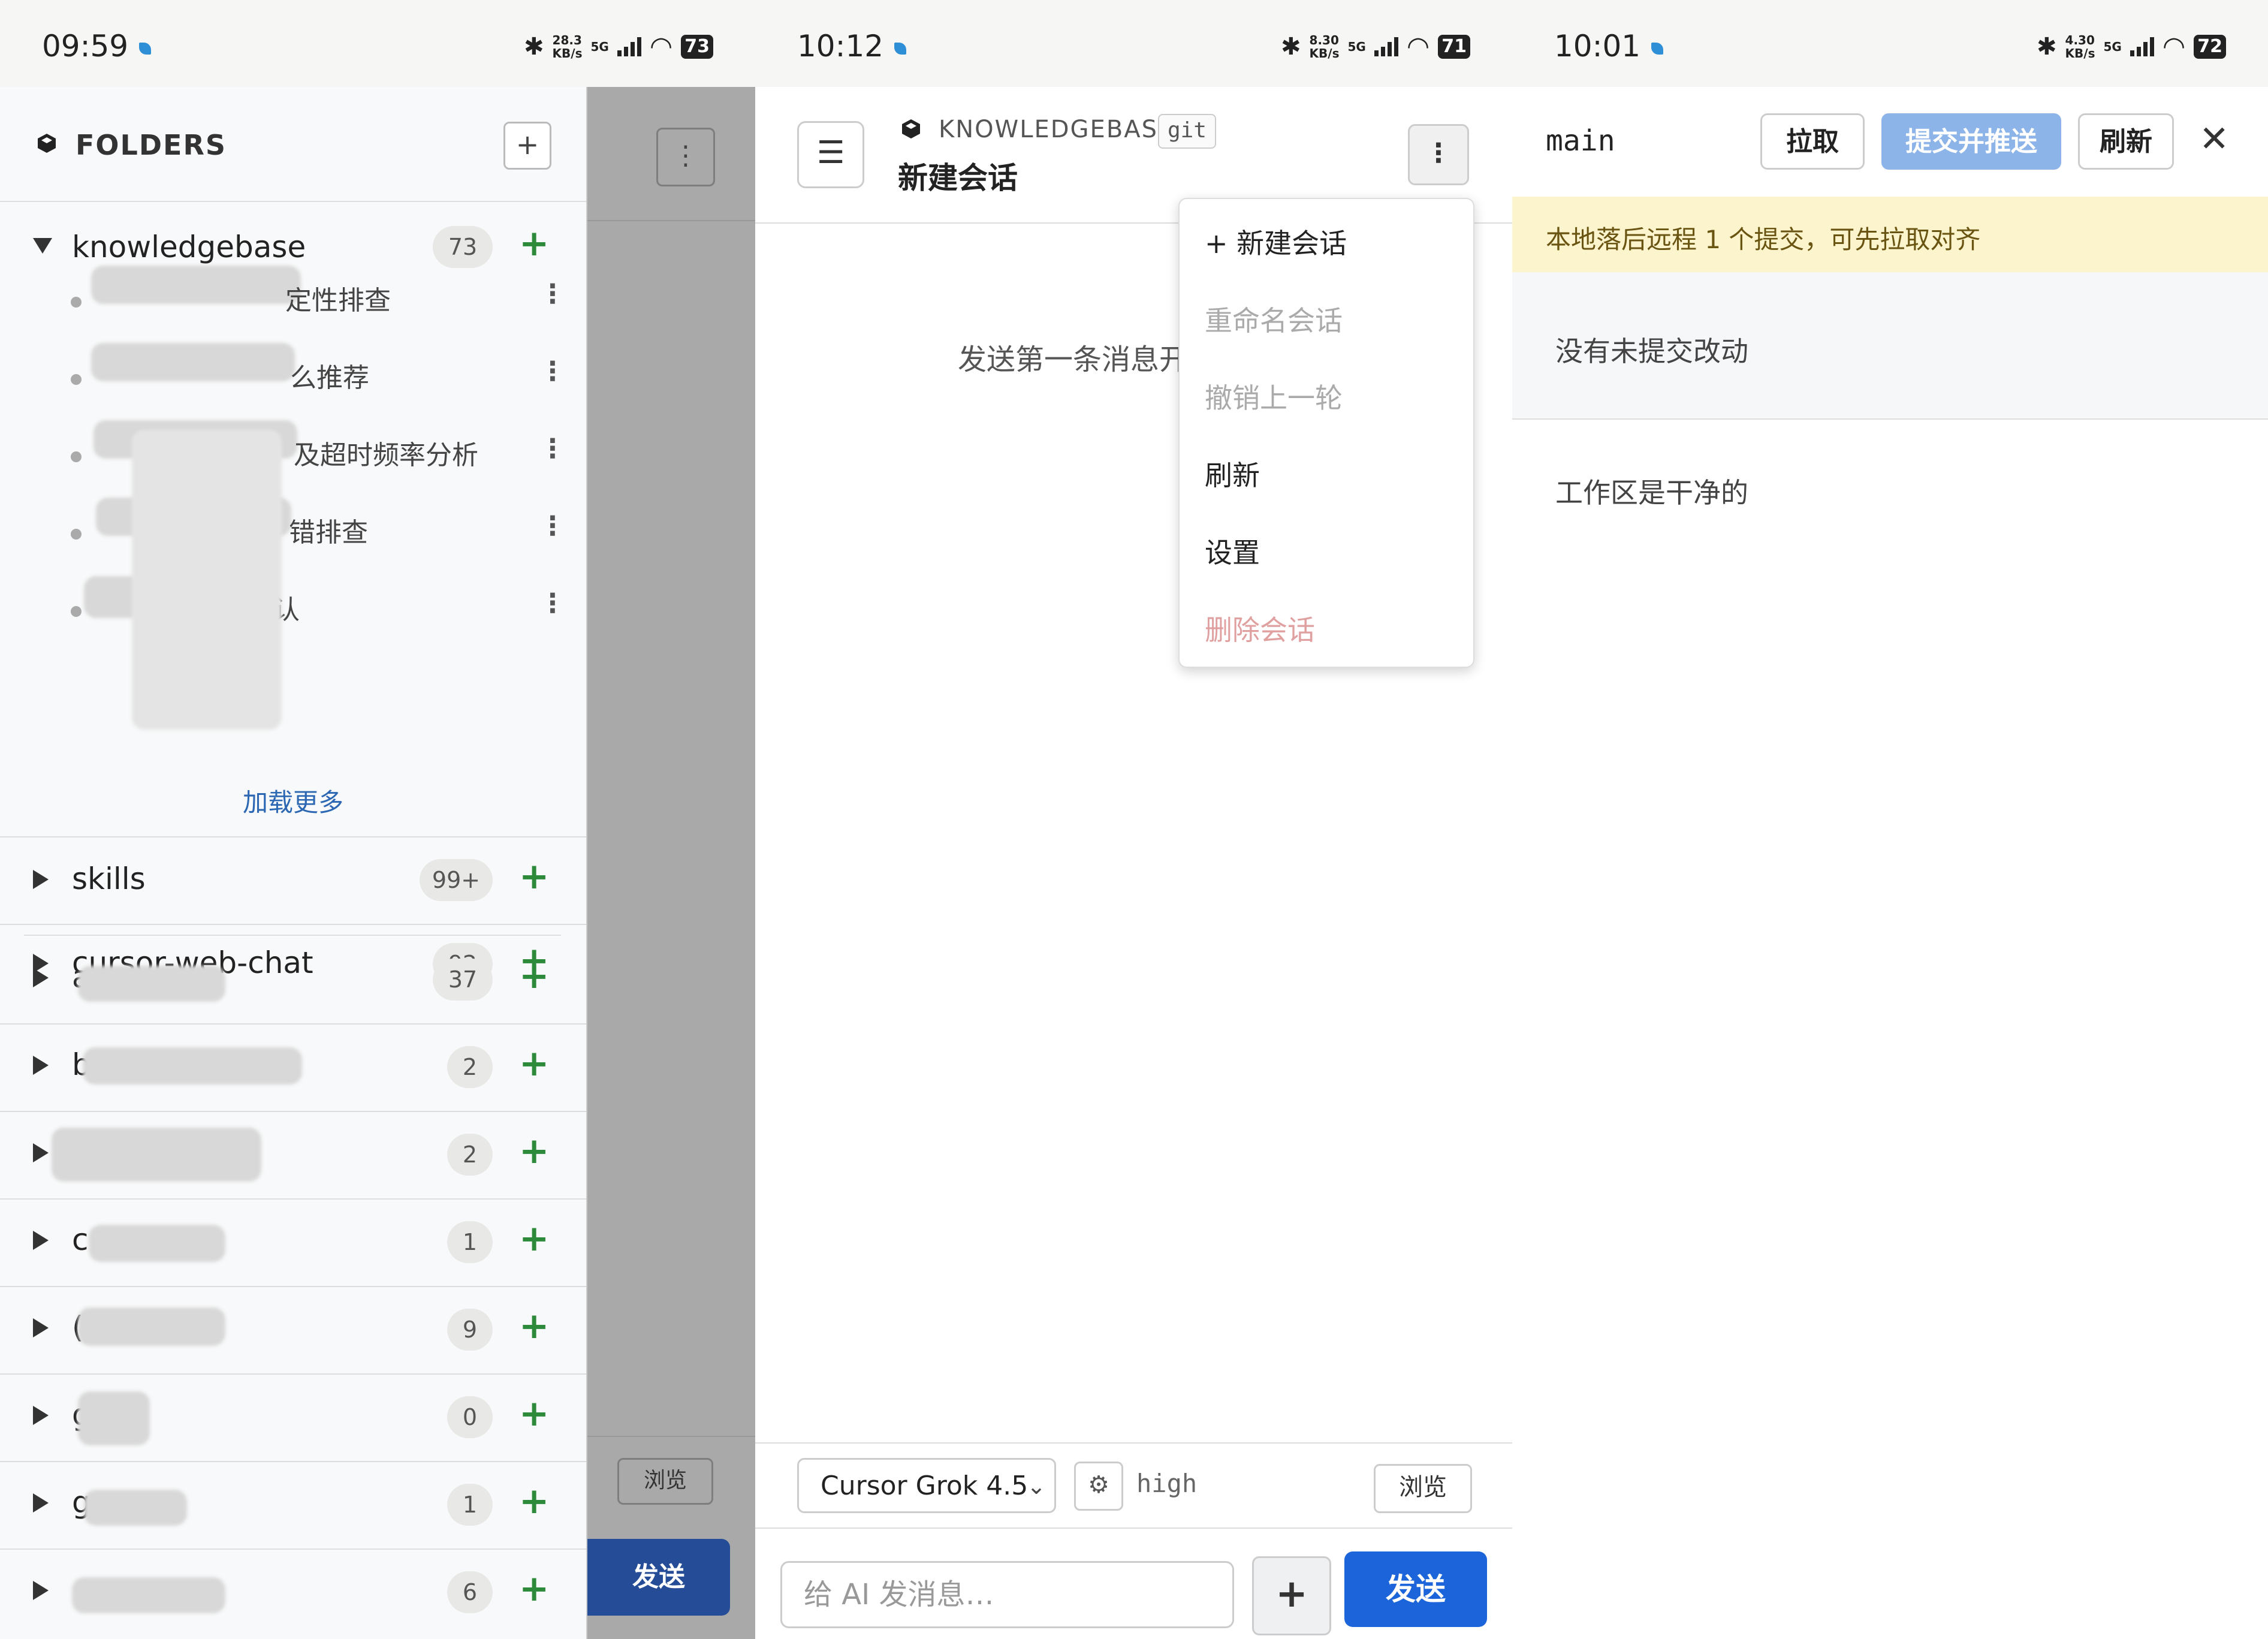 This screenshot has height=1639, width=2268. What do you see at coordinates (1423, 1488) in the screenshot?
I see `browse-button: 浏览` at bounding box center [1423, 1488].